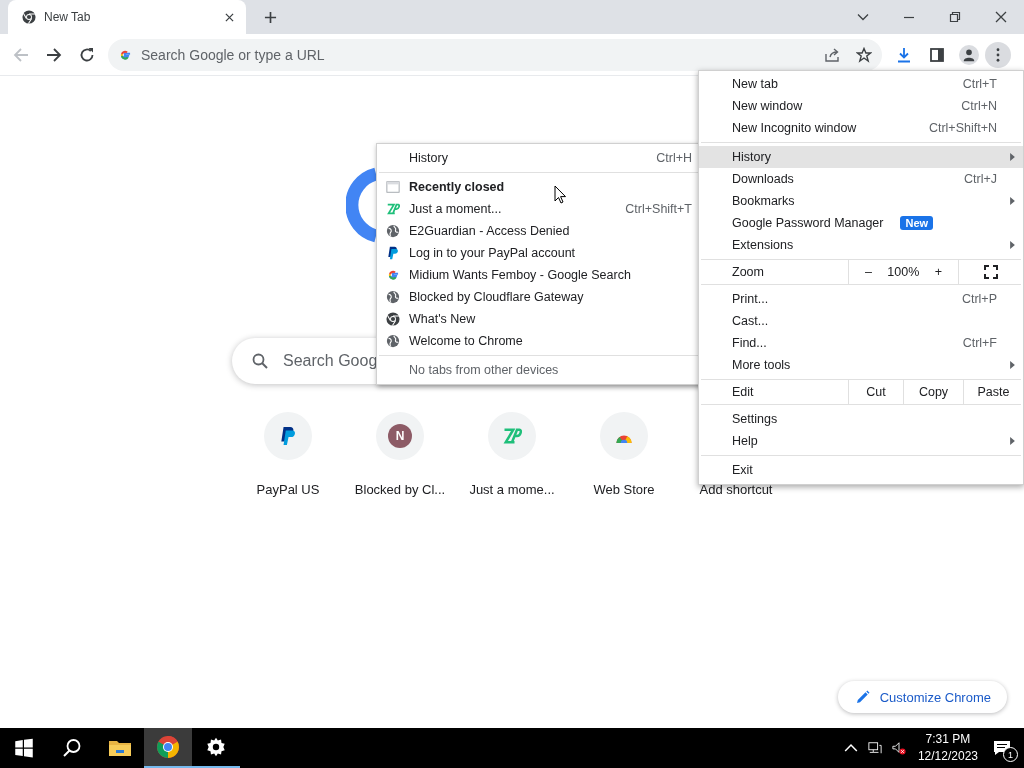 This screenshot has height=768, width=1024. What do you see at coordinates (917, 223) in the screenshot?
I see `new-badge: New` at bounding box center [917, 223].